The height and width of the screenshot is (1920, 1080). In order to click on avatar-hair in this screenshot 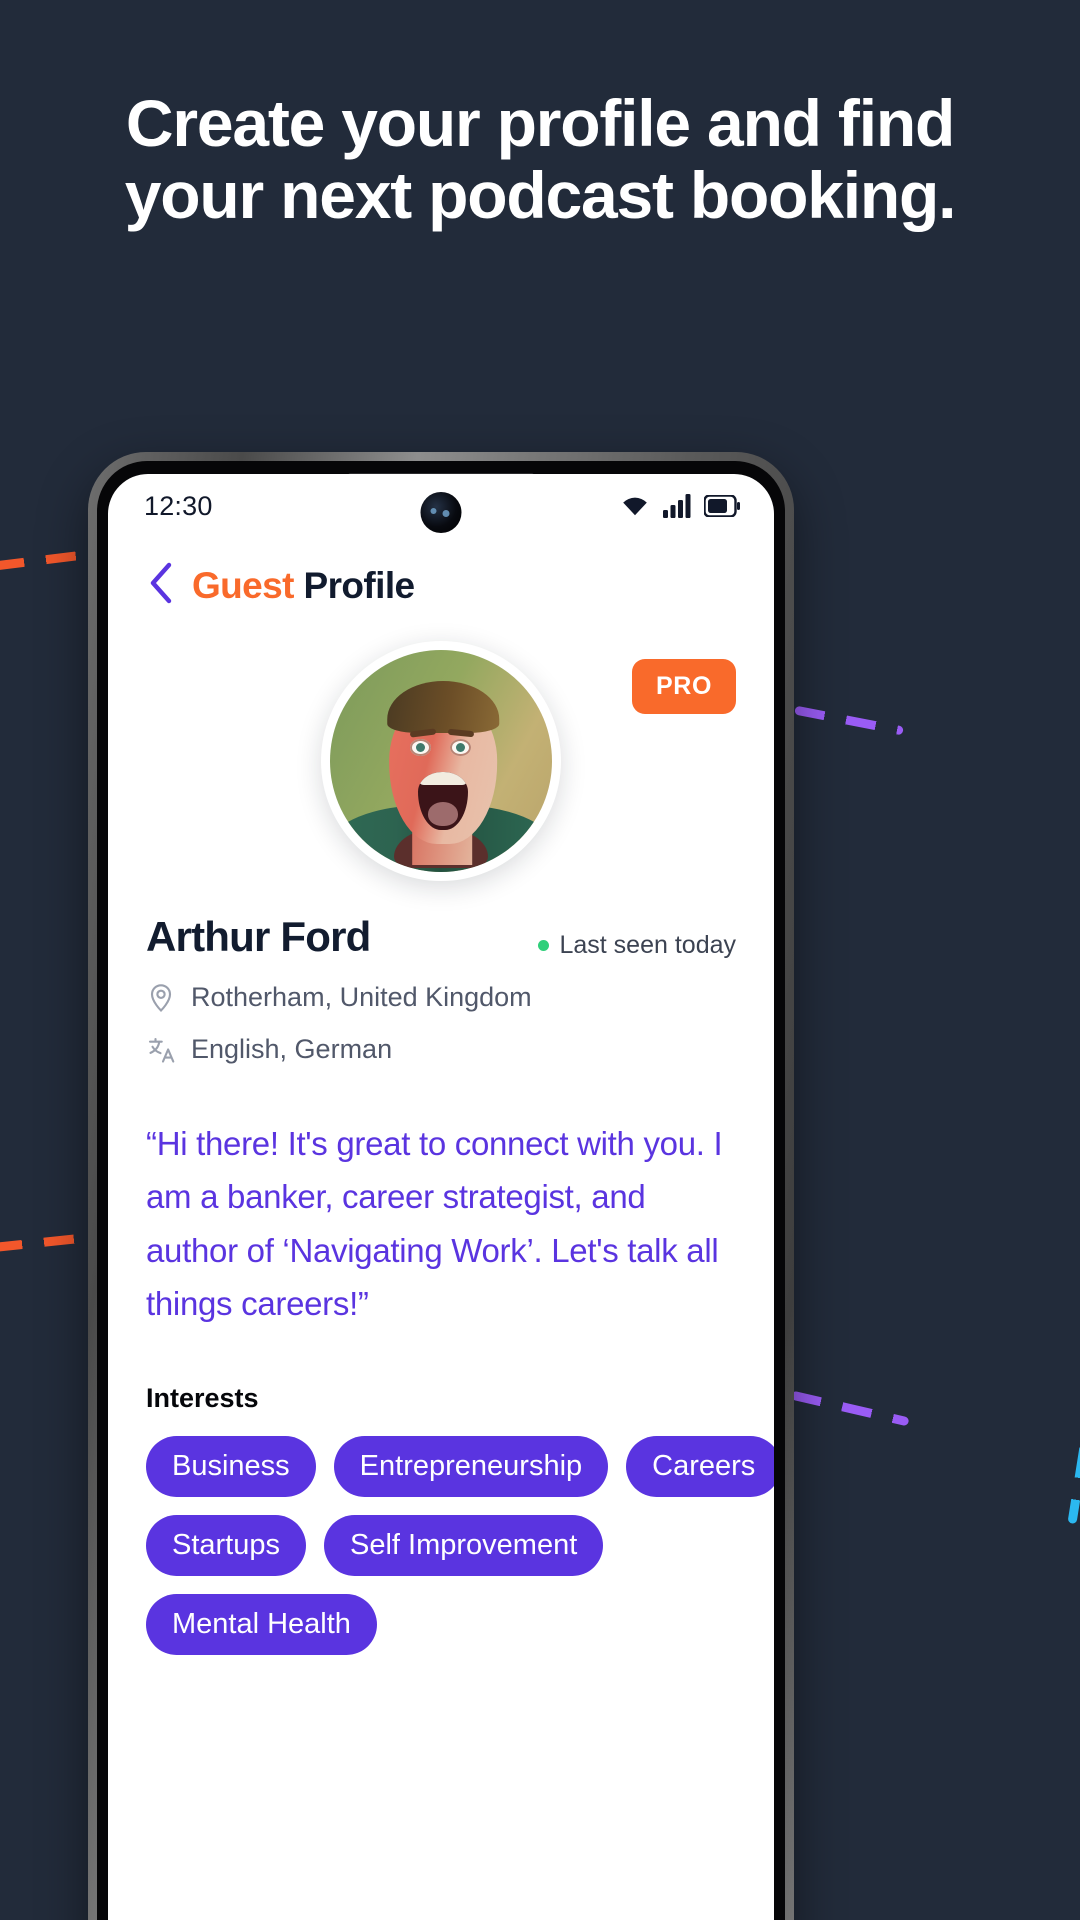, I will do `click(443, 707)`.